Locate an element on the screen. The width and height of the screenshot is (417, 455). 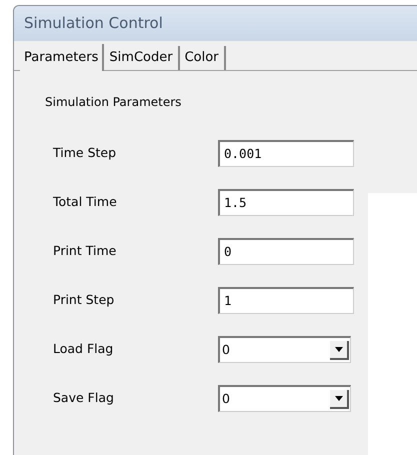
input-field: 0 is located at coordinates (286, 251).